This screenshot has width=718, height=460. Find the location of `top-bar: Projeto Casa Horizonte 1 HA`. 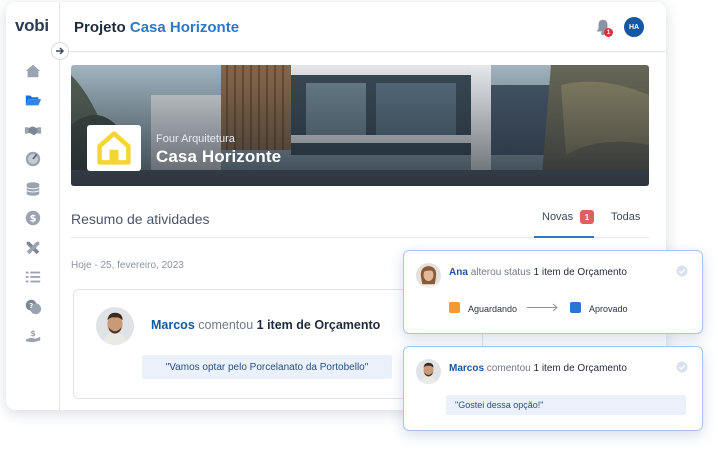

top-bar: Projeto Casa Horizonte 1 HA is located at coordinates (363, 27).